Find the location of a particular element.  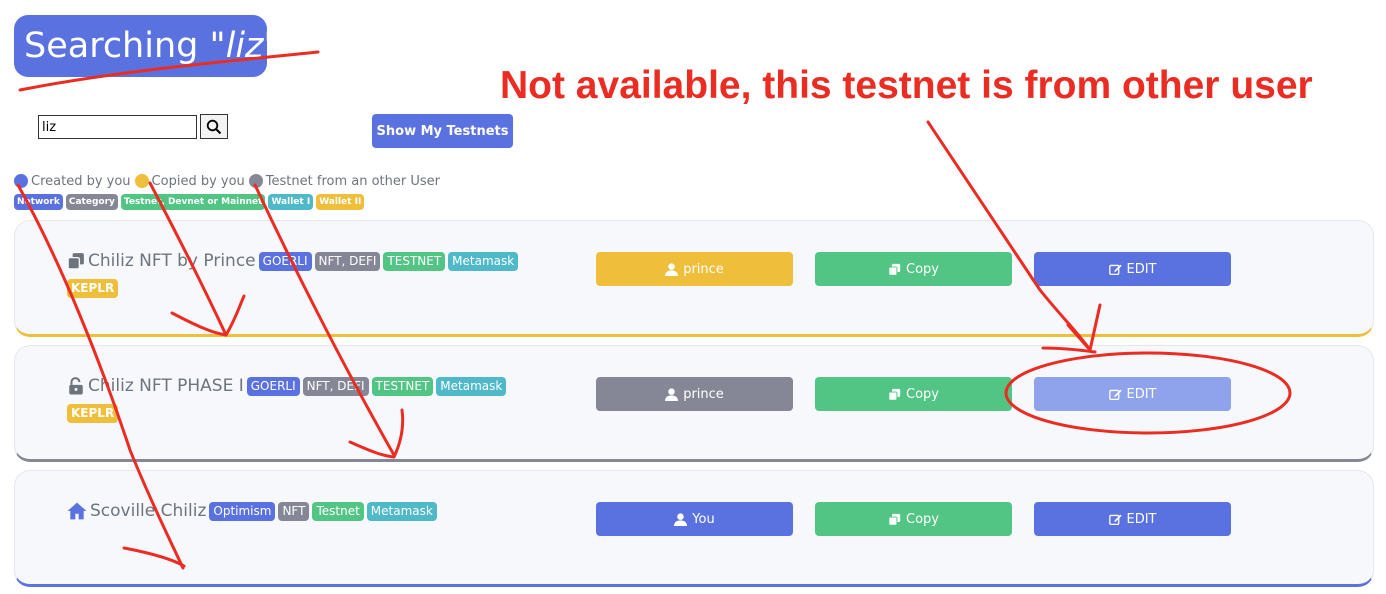

search-icon is located at coordinates (214, 126).